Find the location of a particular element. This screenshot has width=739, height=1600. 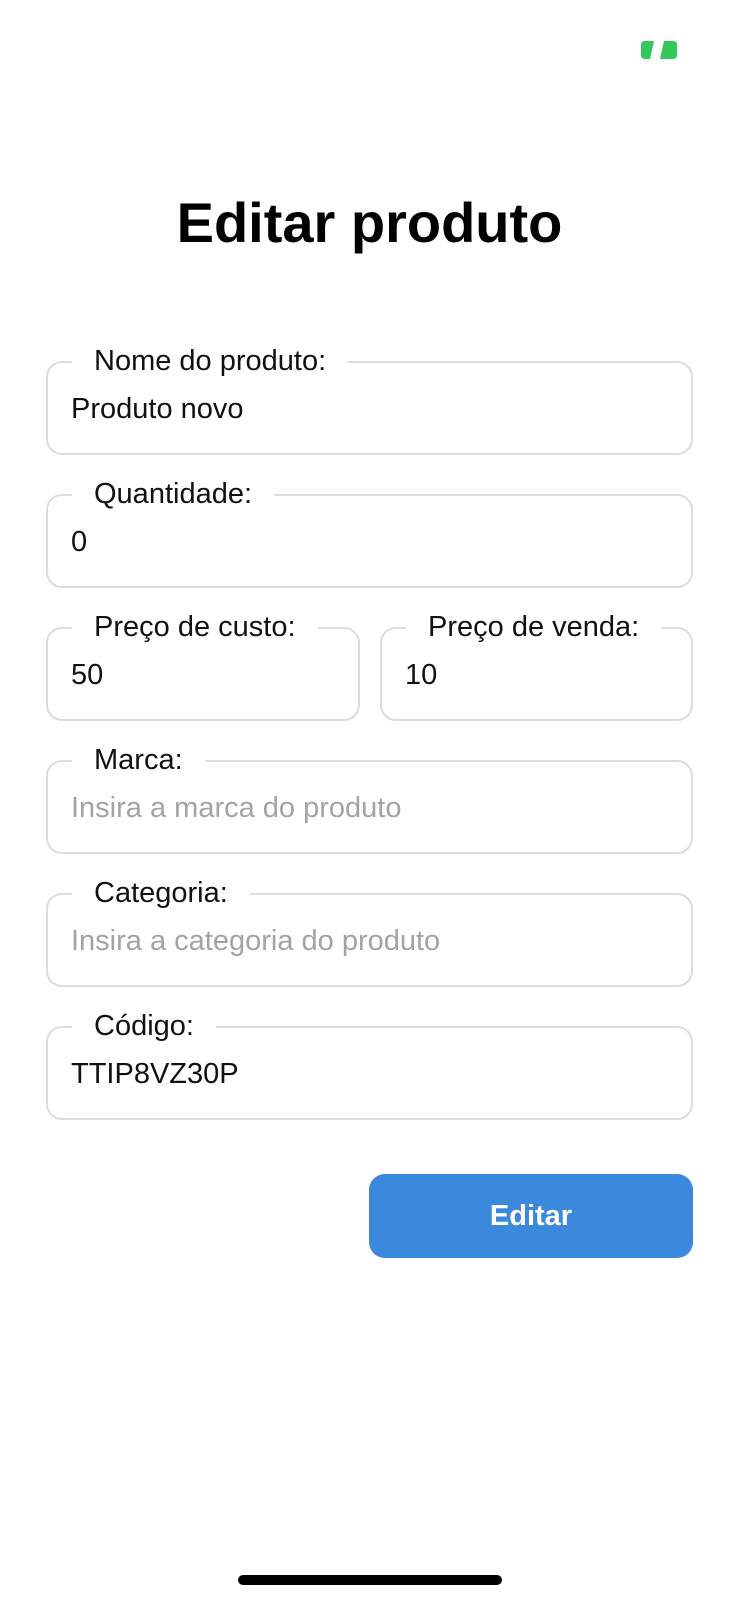

code-label: Código: is located at coordinates (144, 1026).